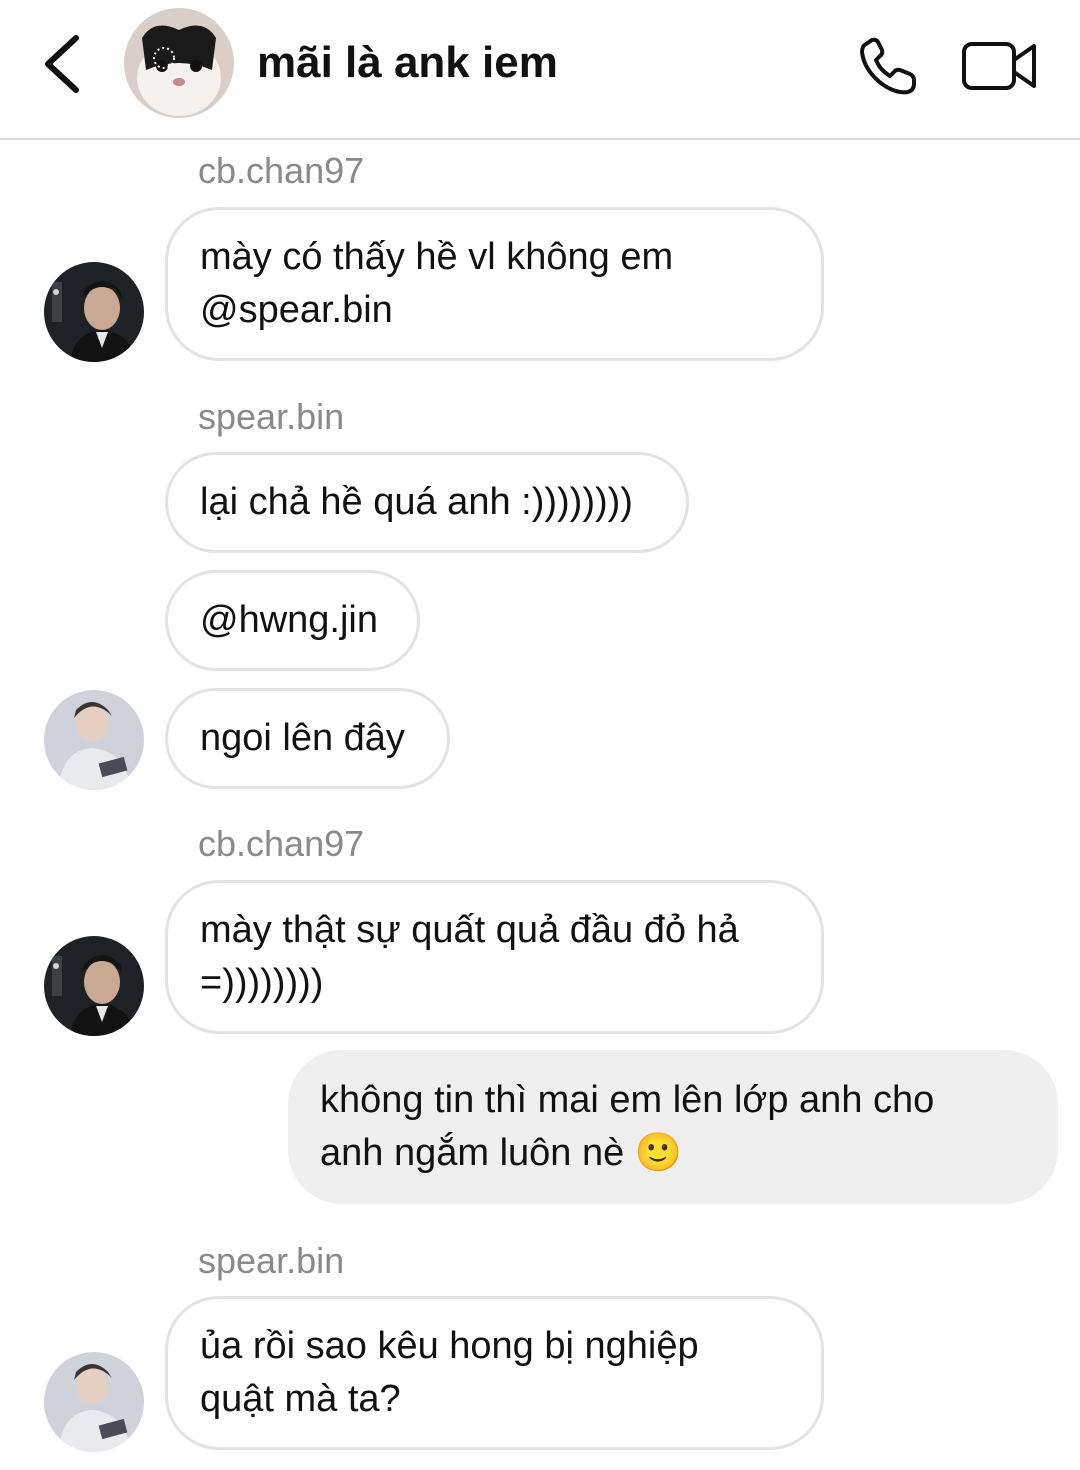 Image resolution: width=1080 pixels, height=1470 pixels. I want to click on phone-icon, so click(888, 66).